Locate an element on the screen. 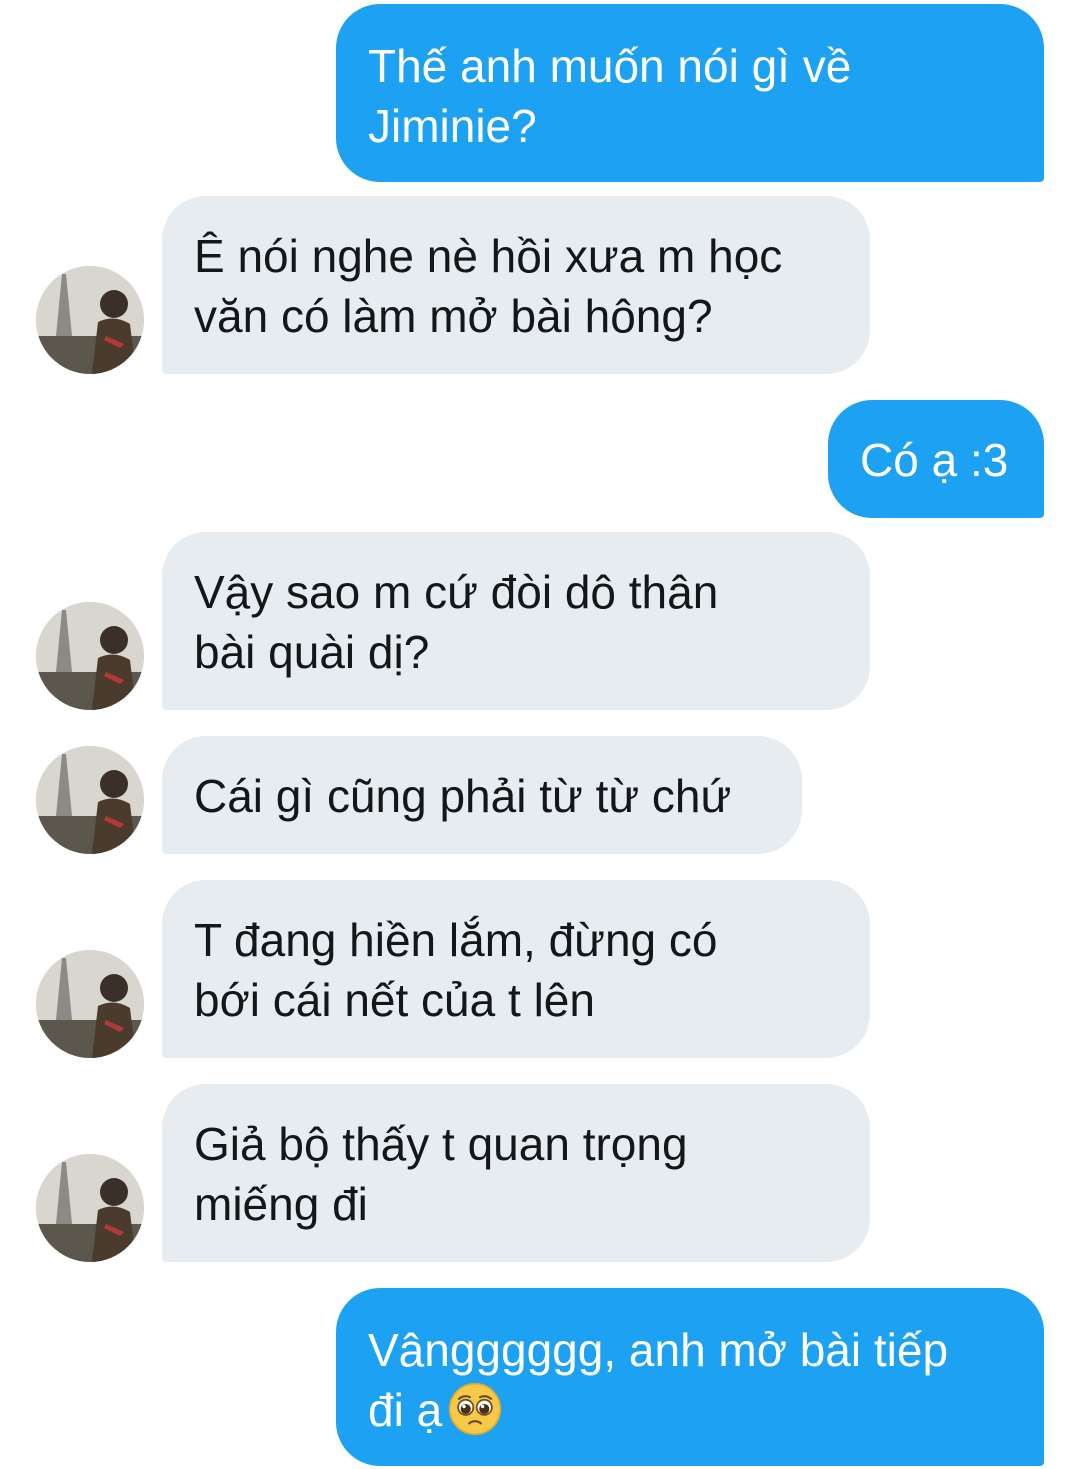 Image resolution: width=1080 pixels, height=1469 pixels. message-line: Thế anh muốn nói gì về is located at coordinates (610, 66).